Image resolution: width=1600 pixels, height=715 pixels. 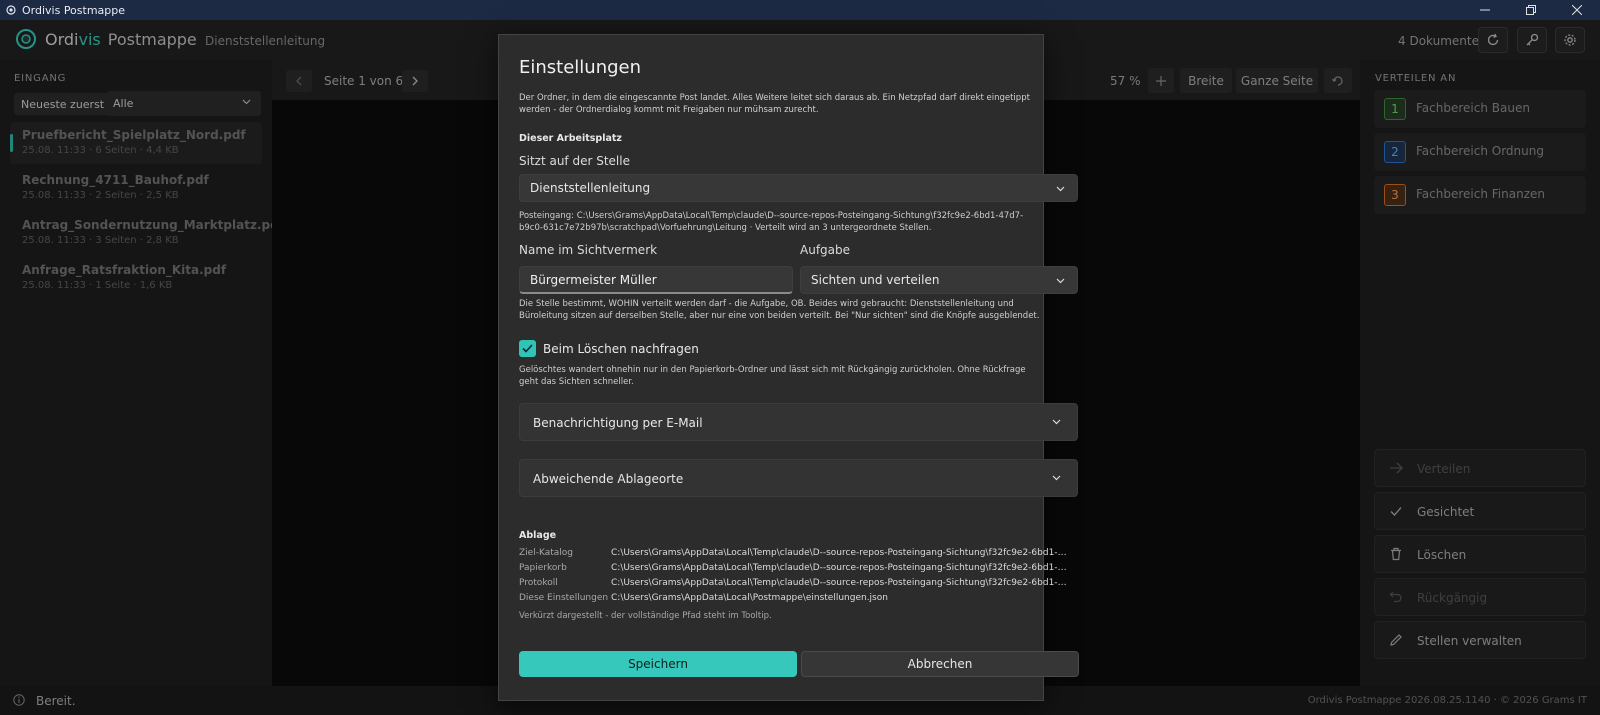 What do you see at coordinates (800, 10) in the screenshot?
I see `window-titlebar: Ordivis Postmappe` at bounding box center [800, 10].